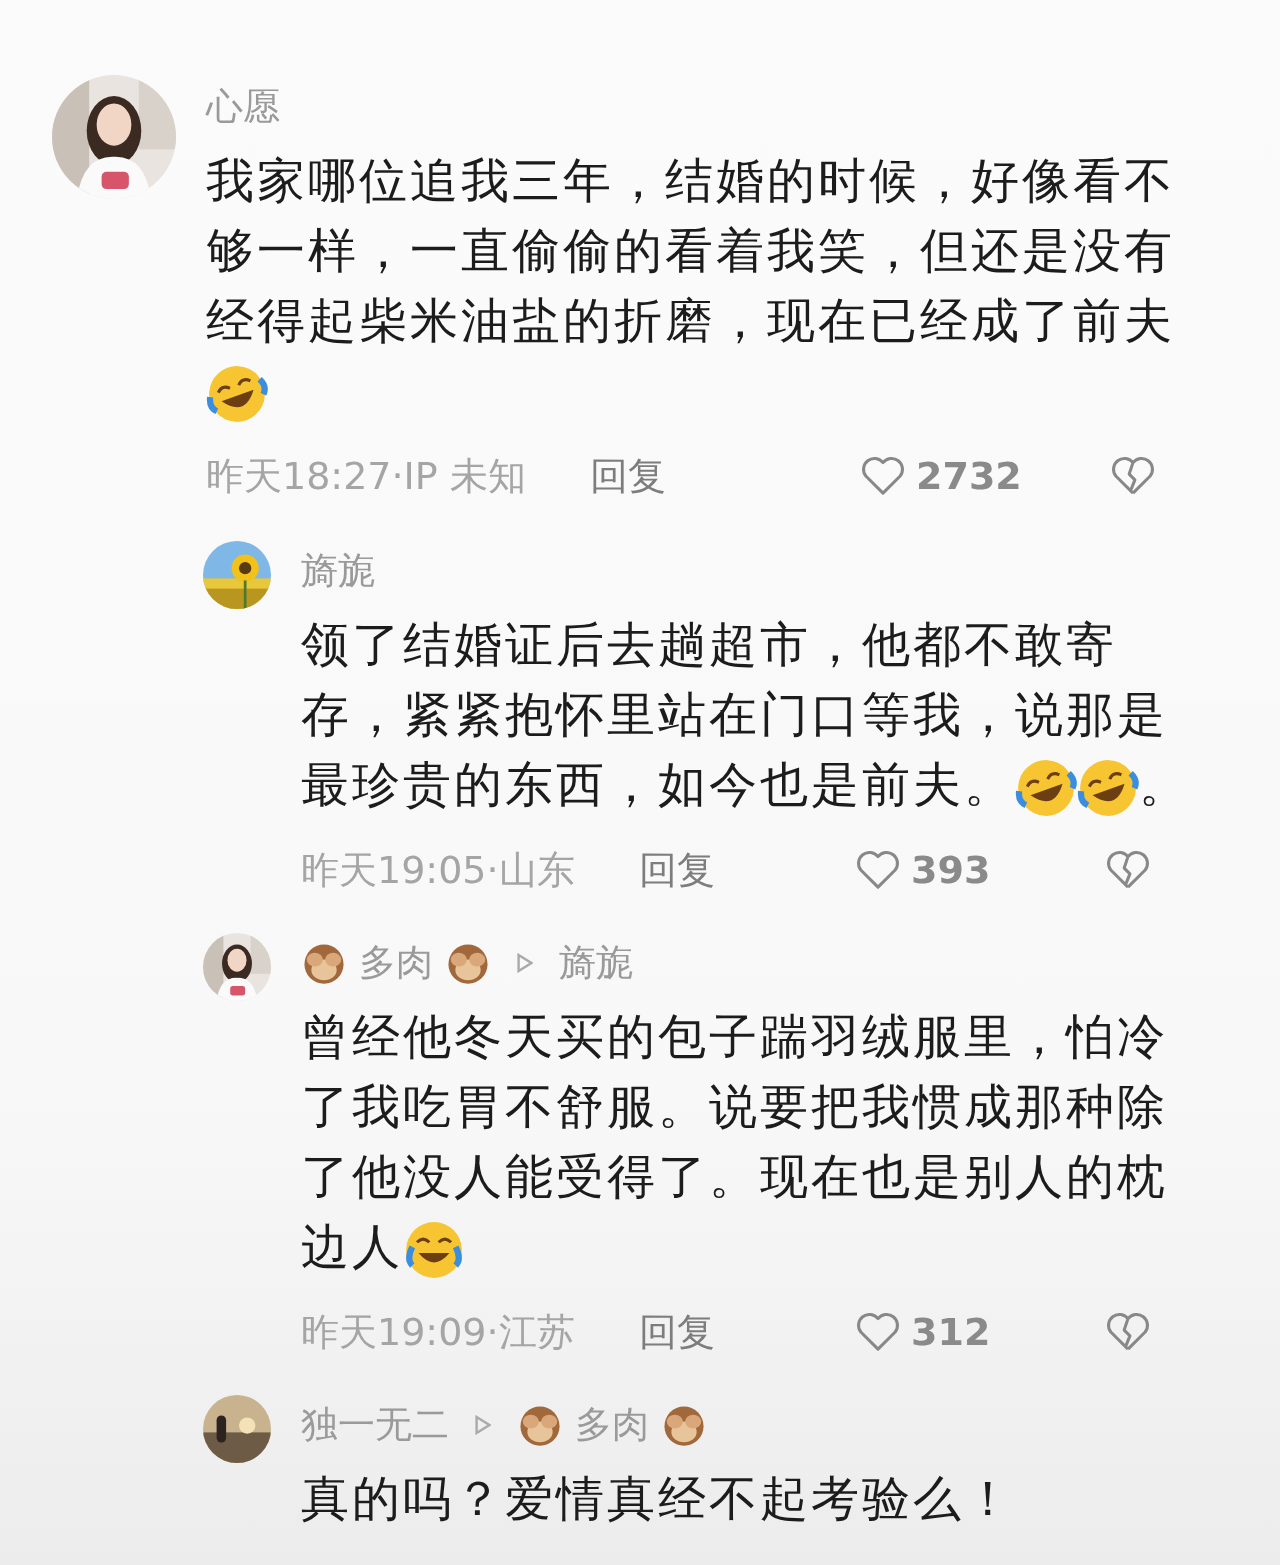 The width and height of the screenshot is (1280, 1565). What do you see at coordinates (438, 1332) in the screenshot?
I see `comment-time: 昨天19:09·江苏` at bounding box center [438, 1332].